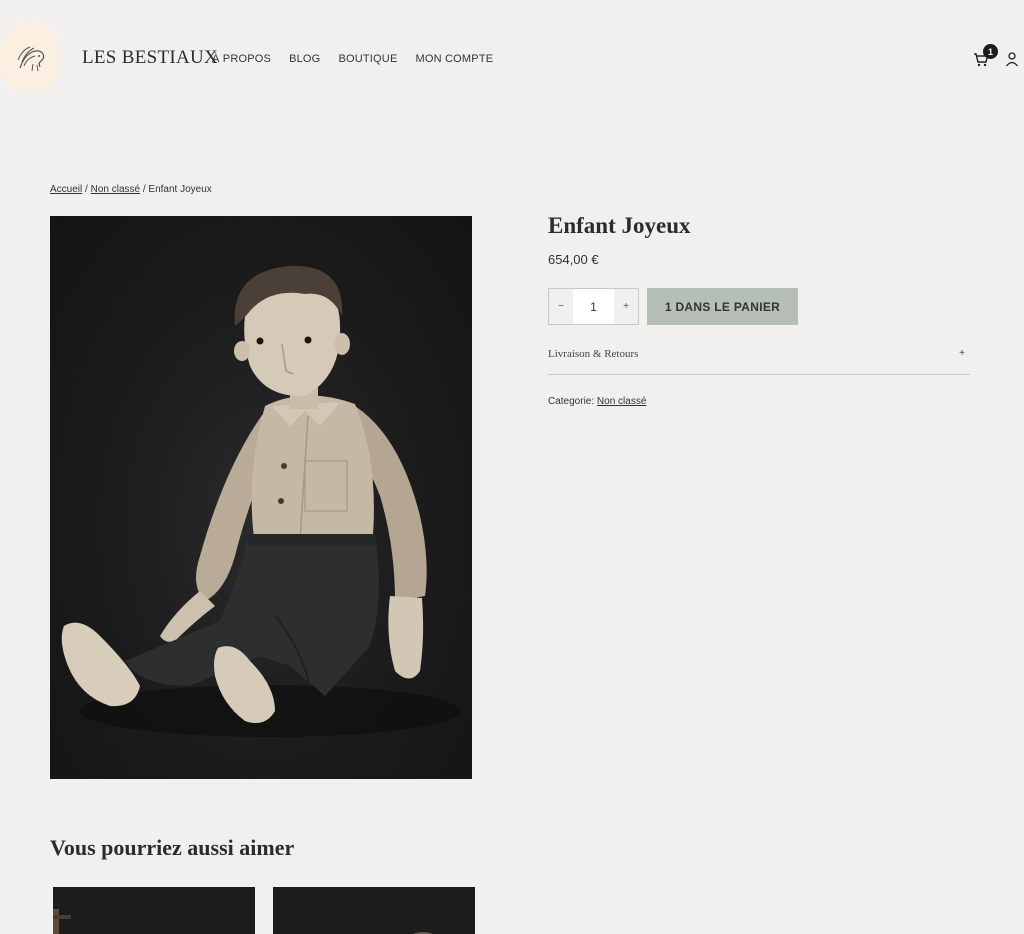 The height and width of the screenshot is (934, 1024). I want to click on quantity-stepper: − +, so click(593, 306).